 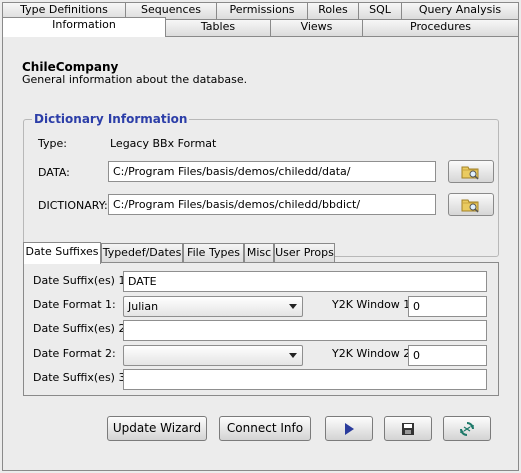 I want to click on update-wizard-button: Update Wizard, so click(x=157, y=428).